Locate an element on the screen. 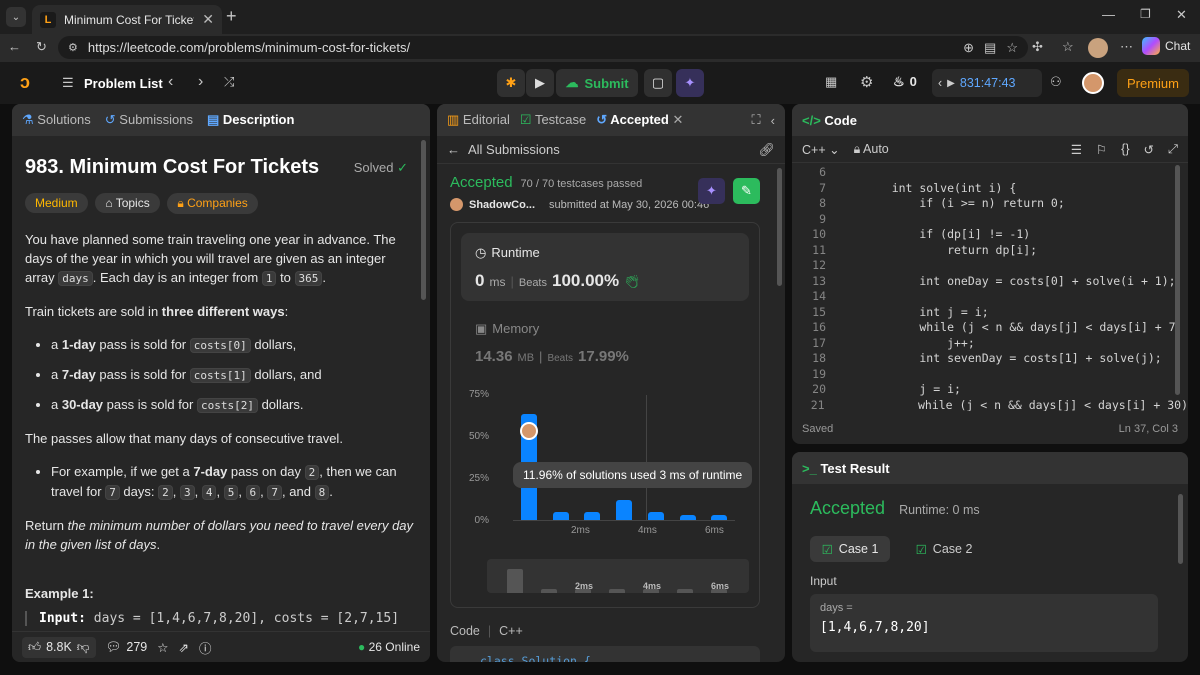  run-button: ▶ is located at coordinates (540, 83).